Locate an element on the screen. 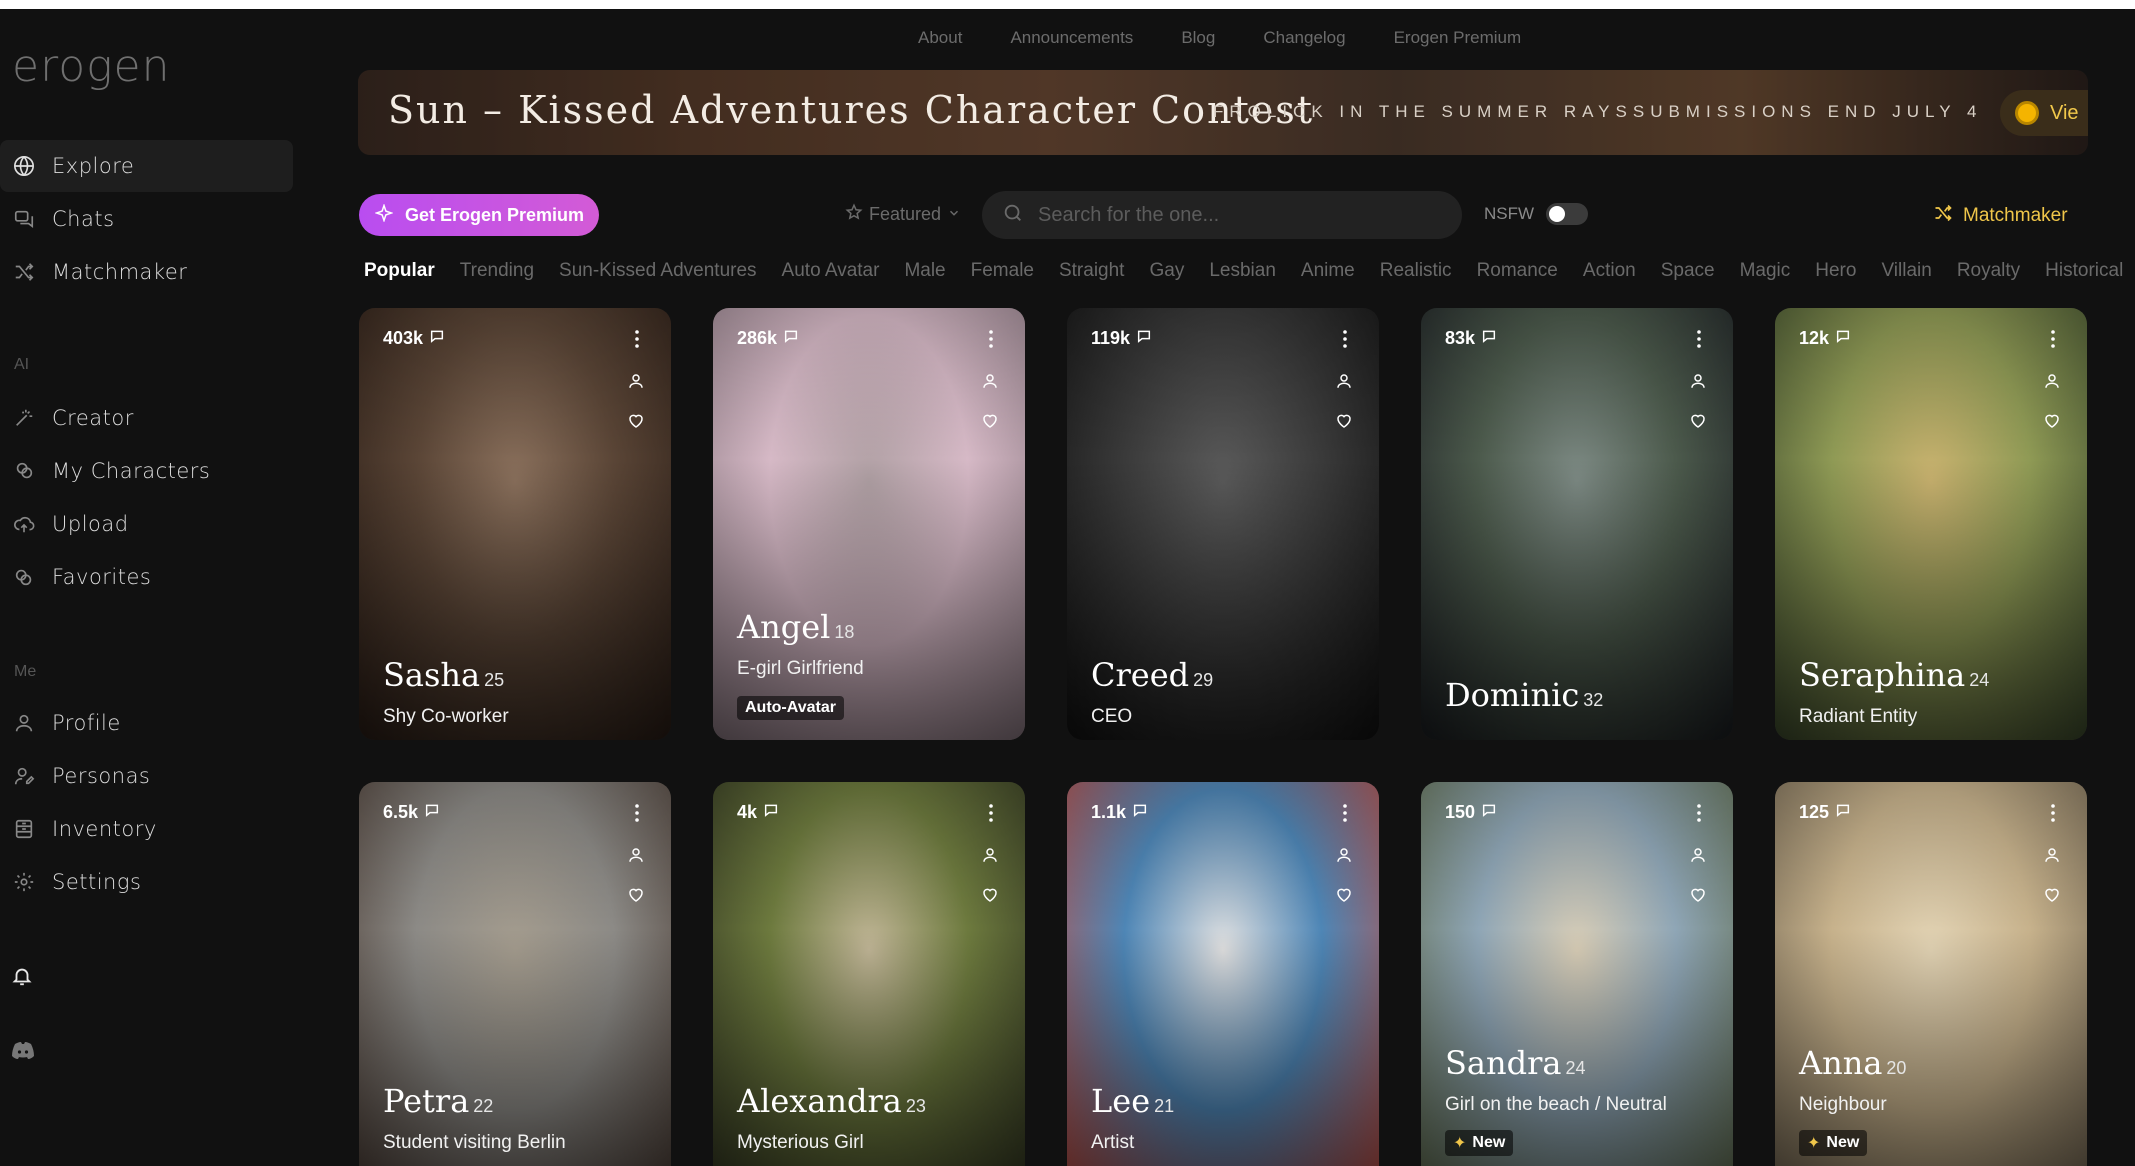 The image size is (2135, 1166). sidebar-item-explore: Explore is located at coordinates (146, 166).